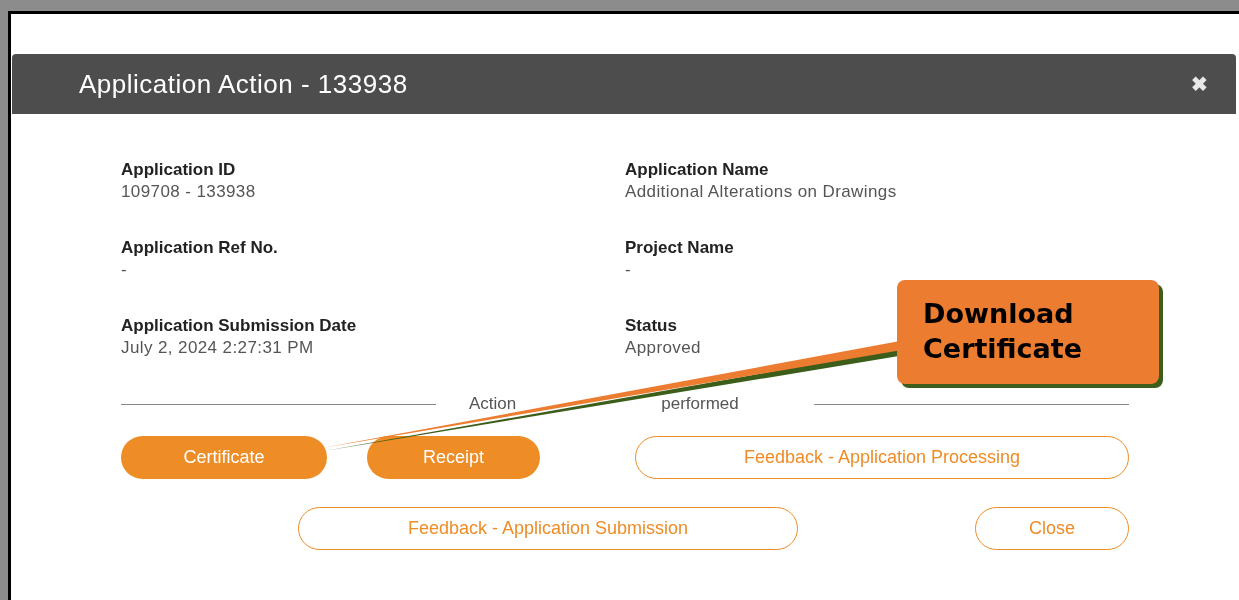 This screenshot has width=1239, height=600. Describe the element at coordinates (243, 84) in the screenshot. I see `dialog-title: Application Action - 133938` at that location.